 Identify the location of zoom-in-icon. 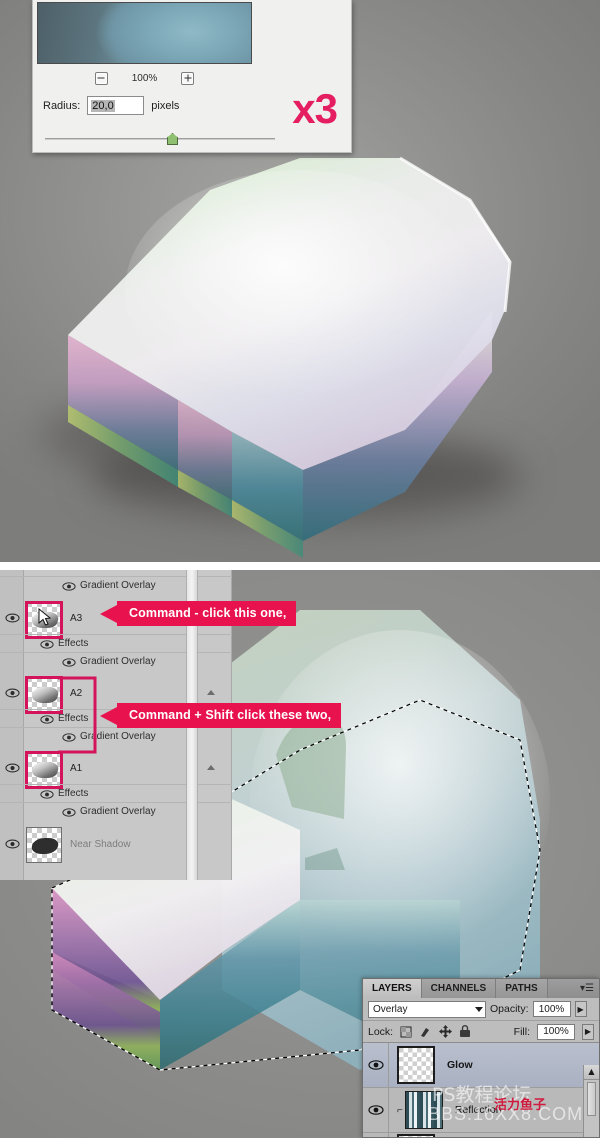
(188, 78).